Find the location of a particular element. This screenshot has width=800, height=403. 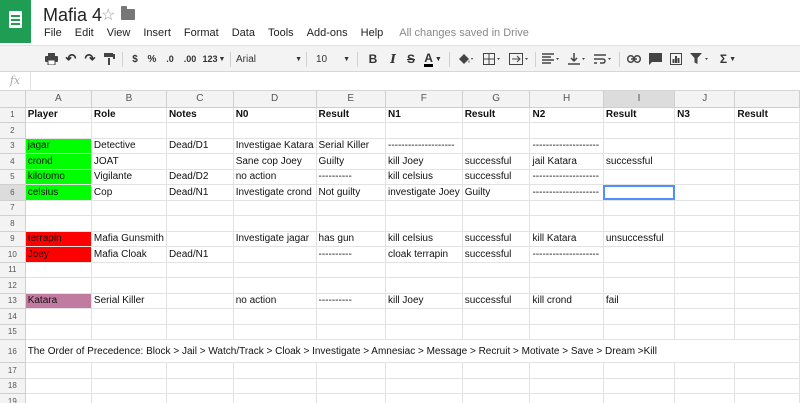

cell-h5: -------------------- is located at coordinates (566, 177).